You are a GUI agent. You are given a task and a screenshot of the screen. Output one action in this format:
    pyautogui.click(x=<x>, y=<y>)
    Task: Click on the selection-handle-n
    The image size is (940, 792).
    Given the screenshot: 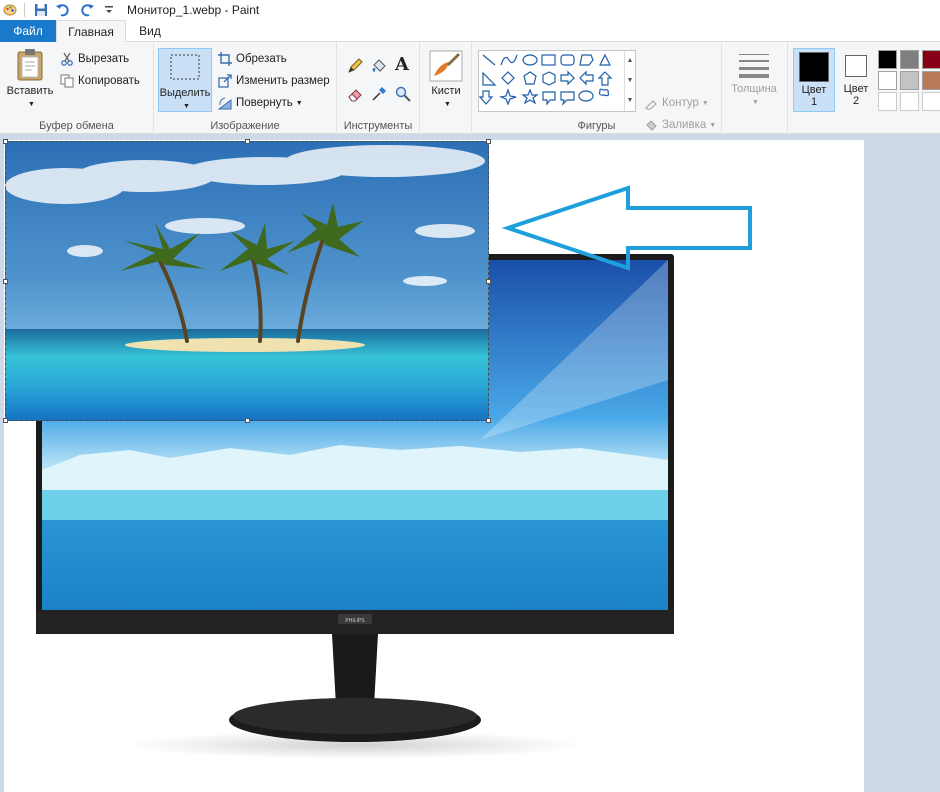 What is the action you would take?
    pyautogui.click(x=247, y=141)
    